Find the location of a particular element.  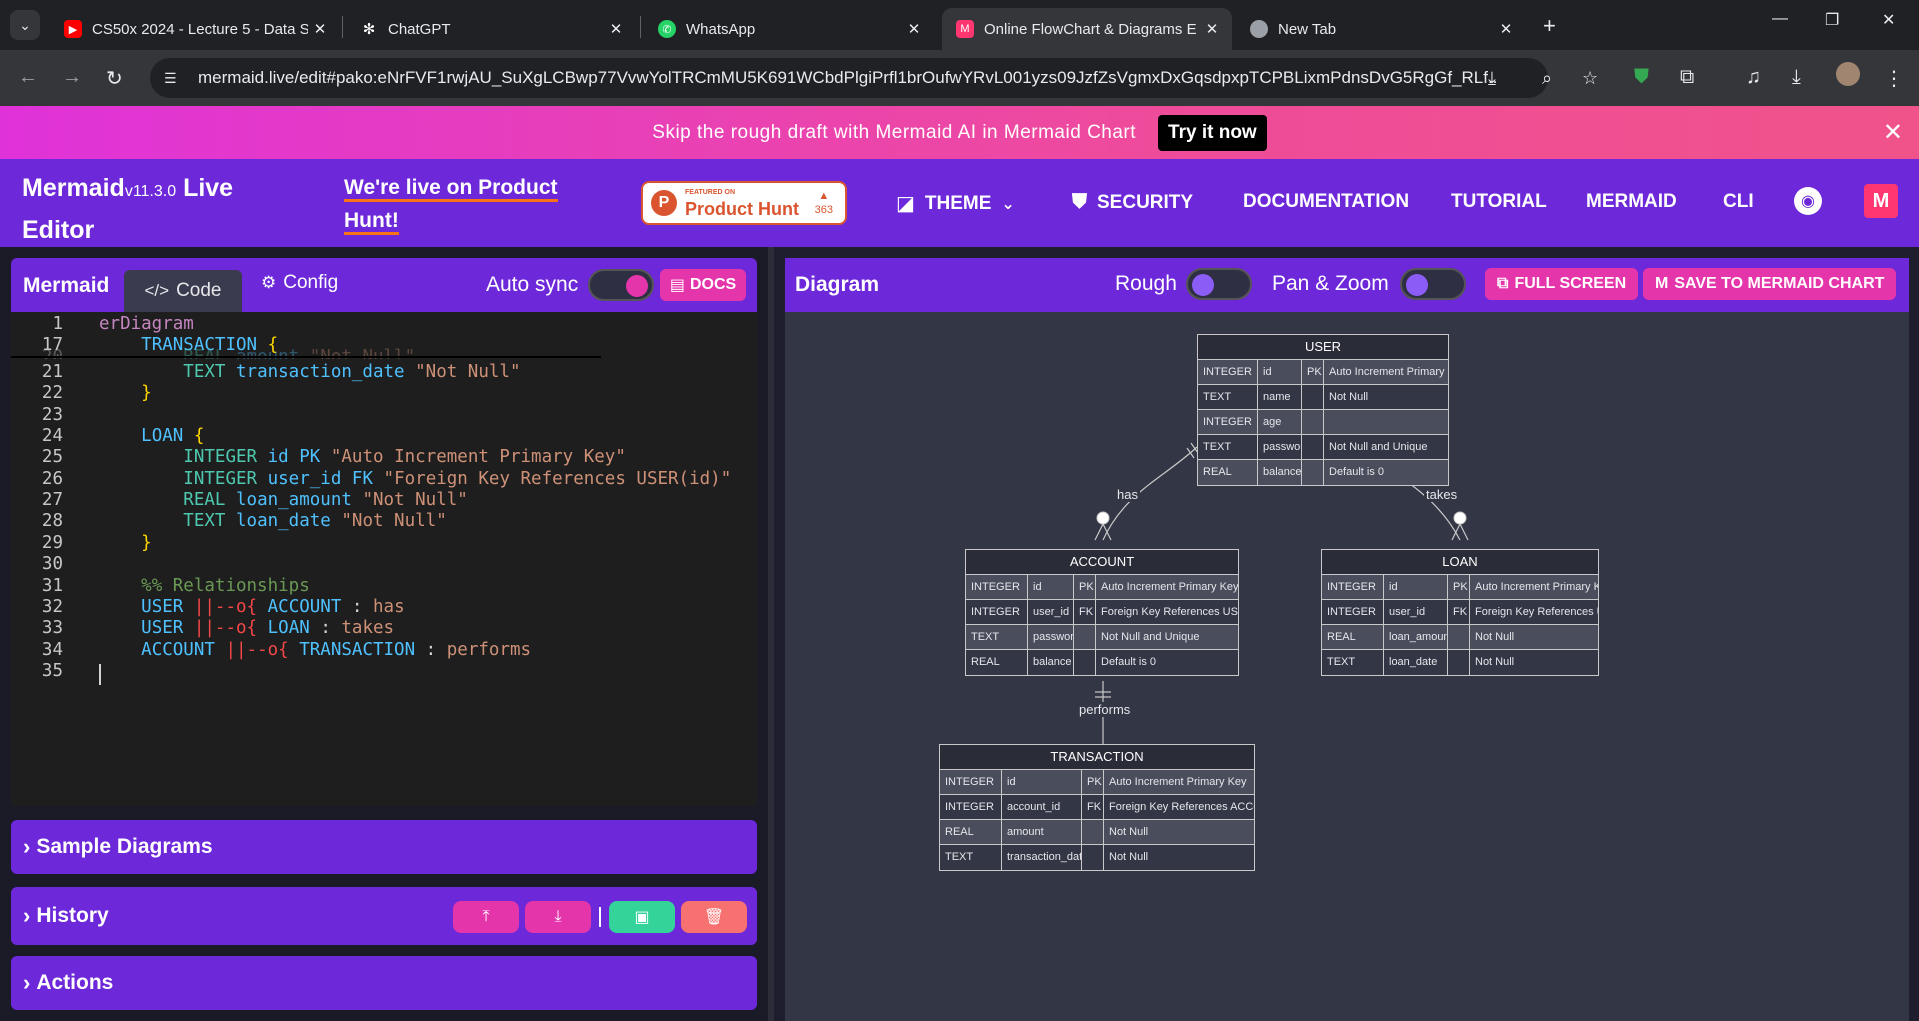

product-hunt-link: We're live on Product Hunt! is located at coordinates (464, 204).